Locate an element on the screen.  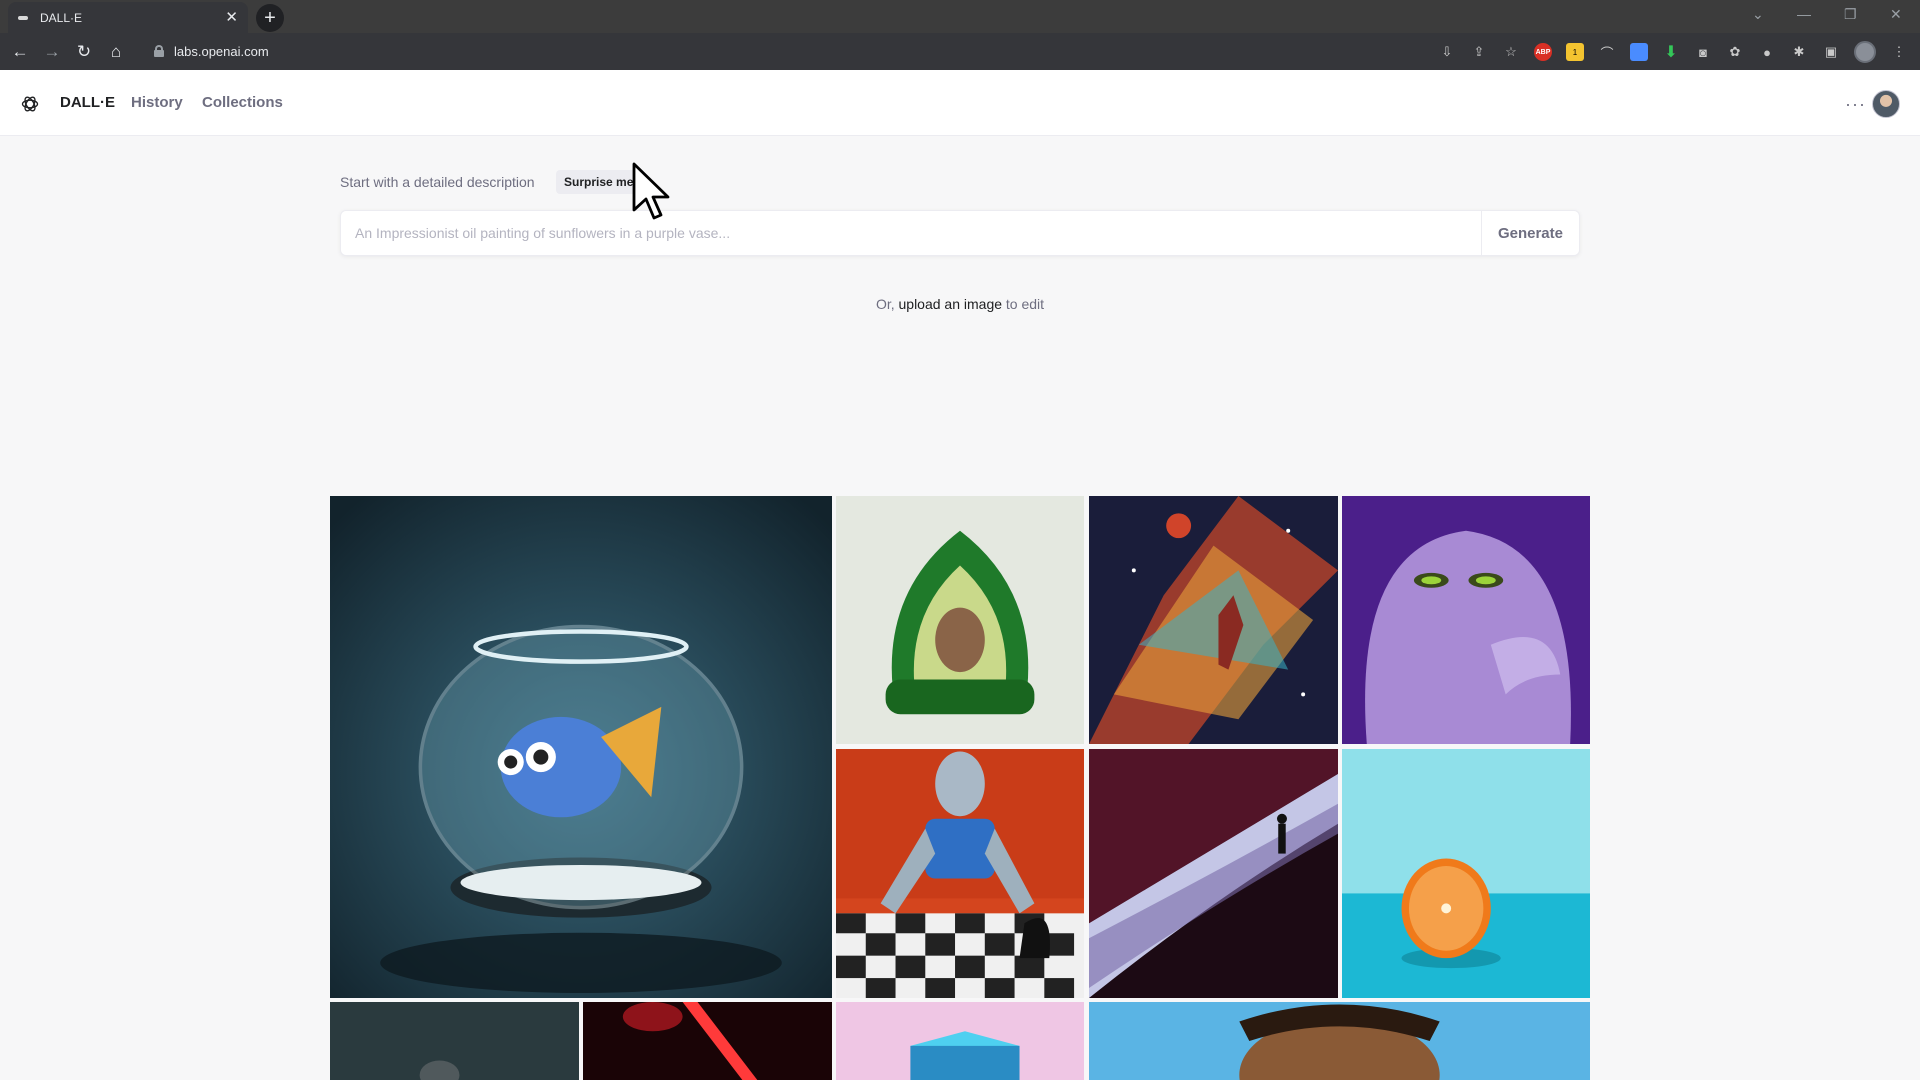
cosmic-basketball-image is located at coordinates (1213, 620).